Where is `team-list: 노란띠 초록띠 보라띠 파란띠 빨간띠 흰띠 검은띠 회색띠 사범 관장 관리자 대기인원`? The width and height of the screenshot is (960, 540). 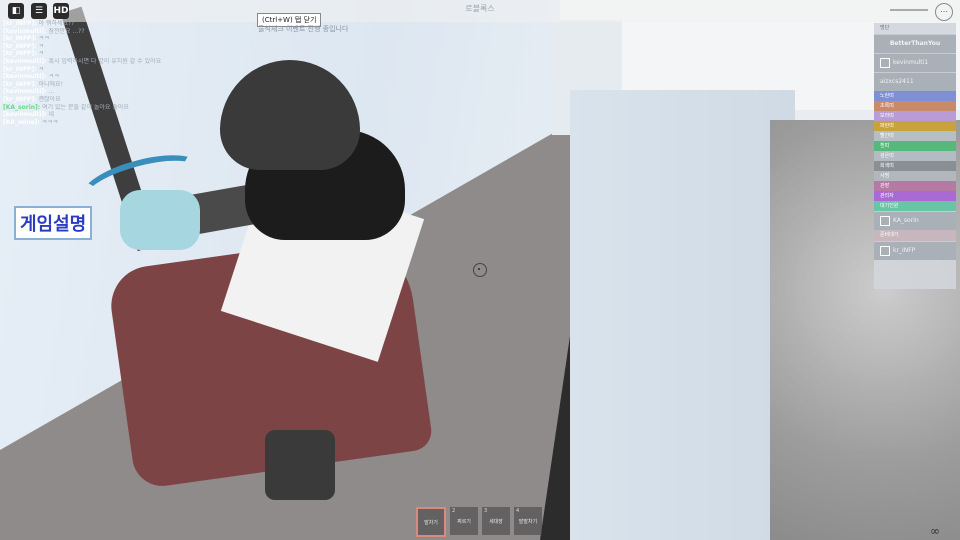
team-list: 노란띠 초록띠 보라띠 파란띠 빨간띠 흰띠 검은띠 회색띠 사범 관장 관리자 대기인원 is located at coordinates (915, 151).